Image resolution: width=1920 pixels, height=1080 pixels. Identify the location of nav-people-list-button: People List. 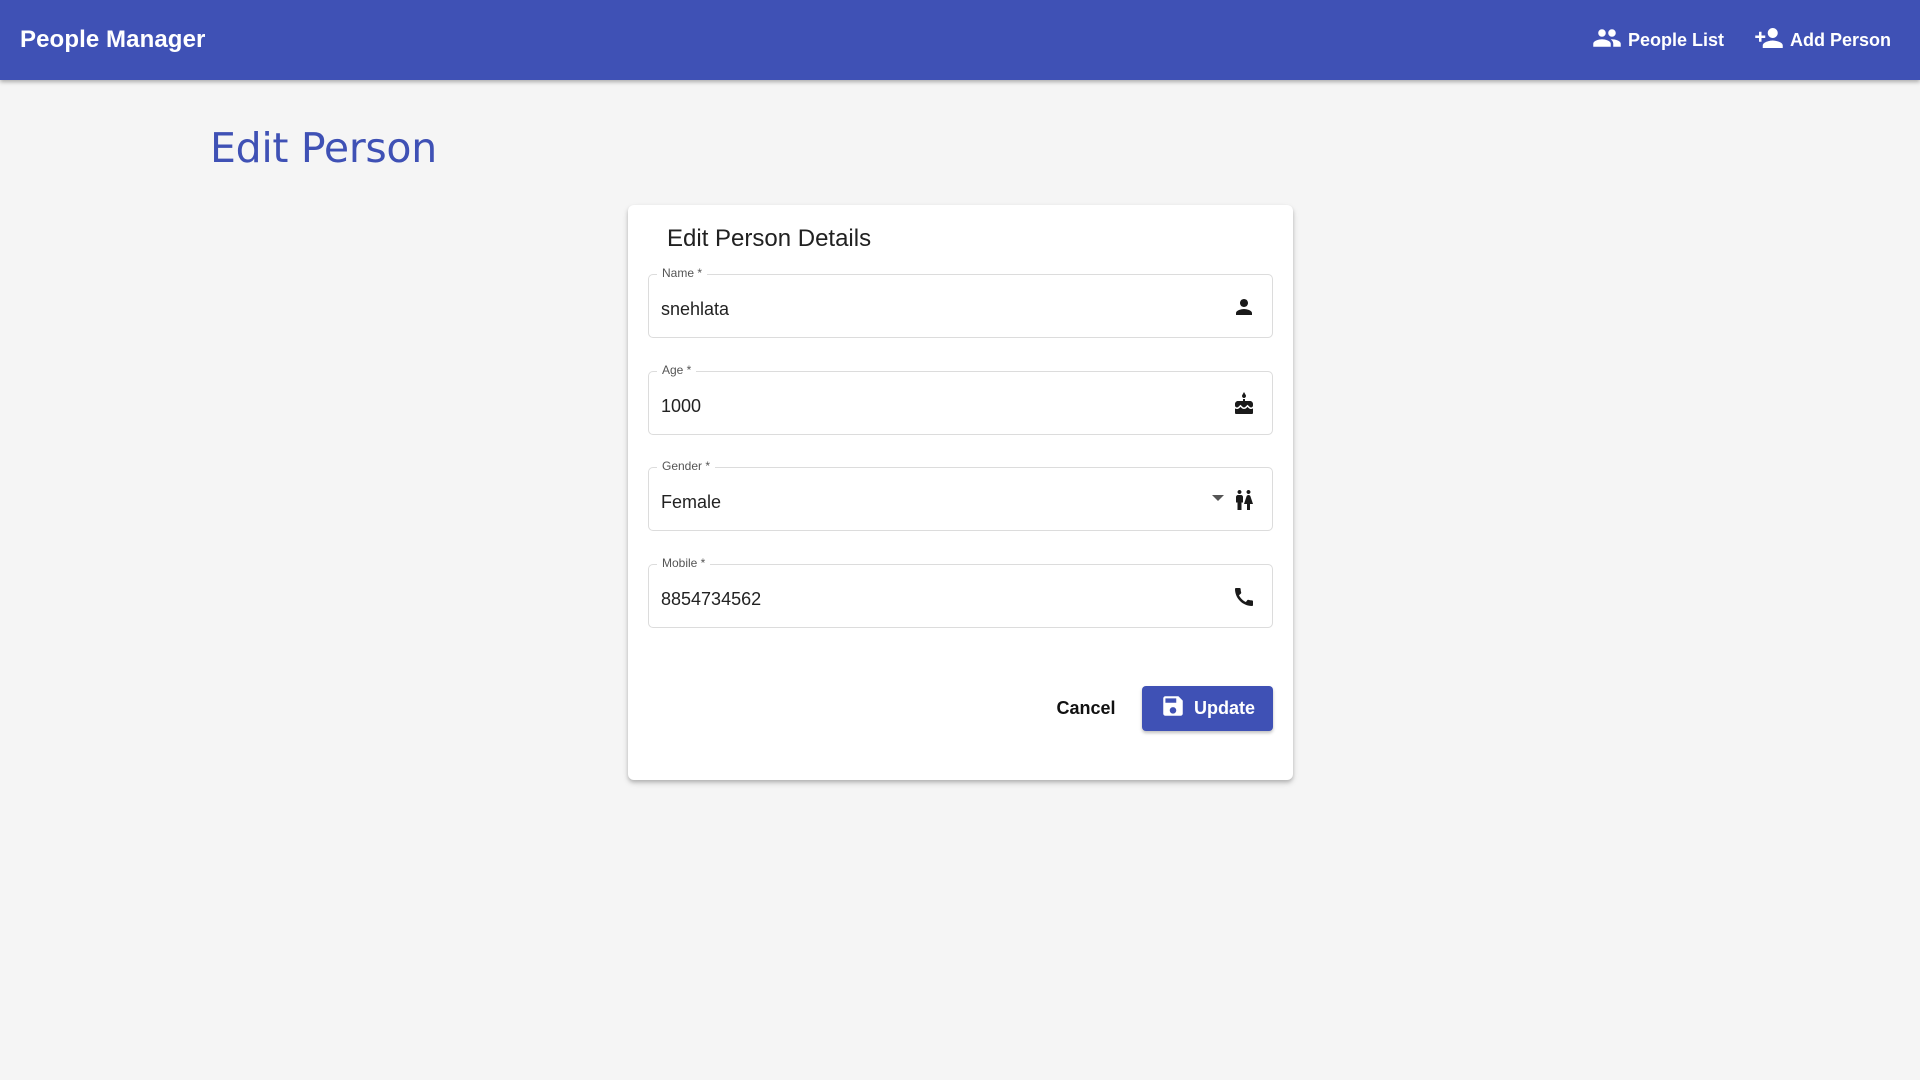
(1658, 40).